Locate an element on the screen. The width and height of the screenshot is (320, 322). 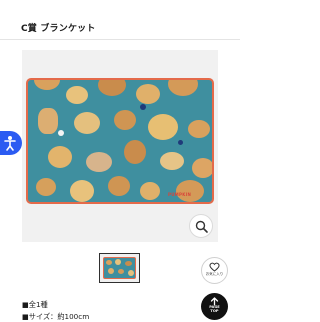
header-bar: C賞 ブランケット is located at coordinates (120, 20).